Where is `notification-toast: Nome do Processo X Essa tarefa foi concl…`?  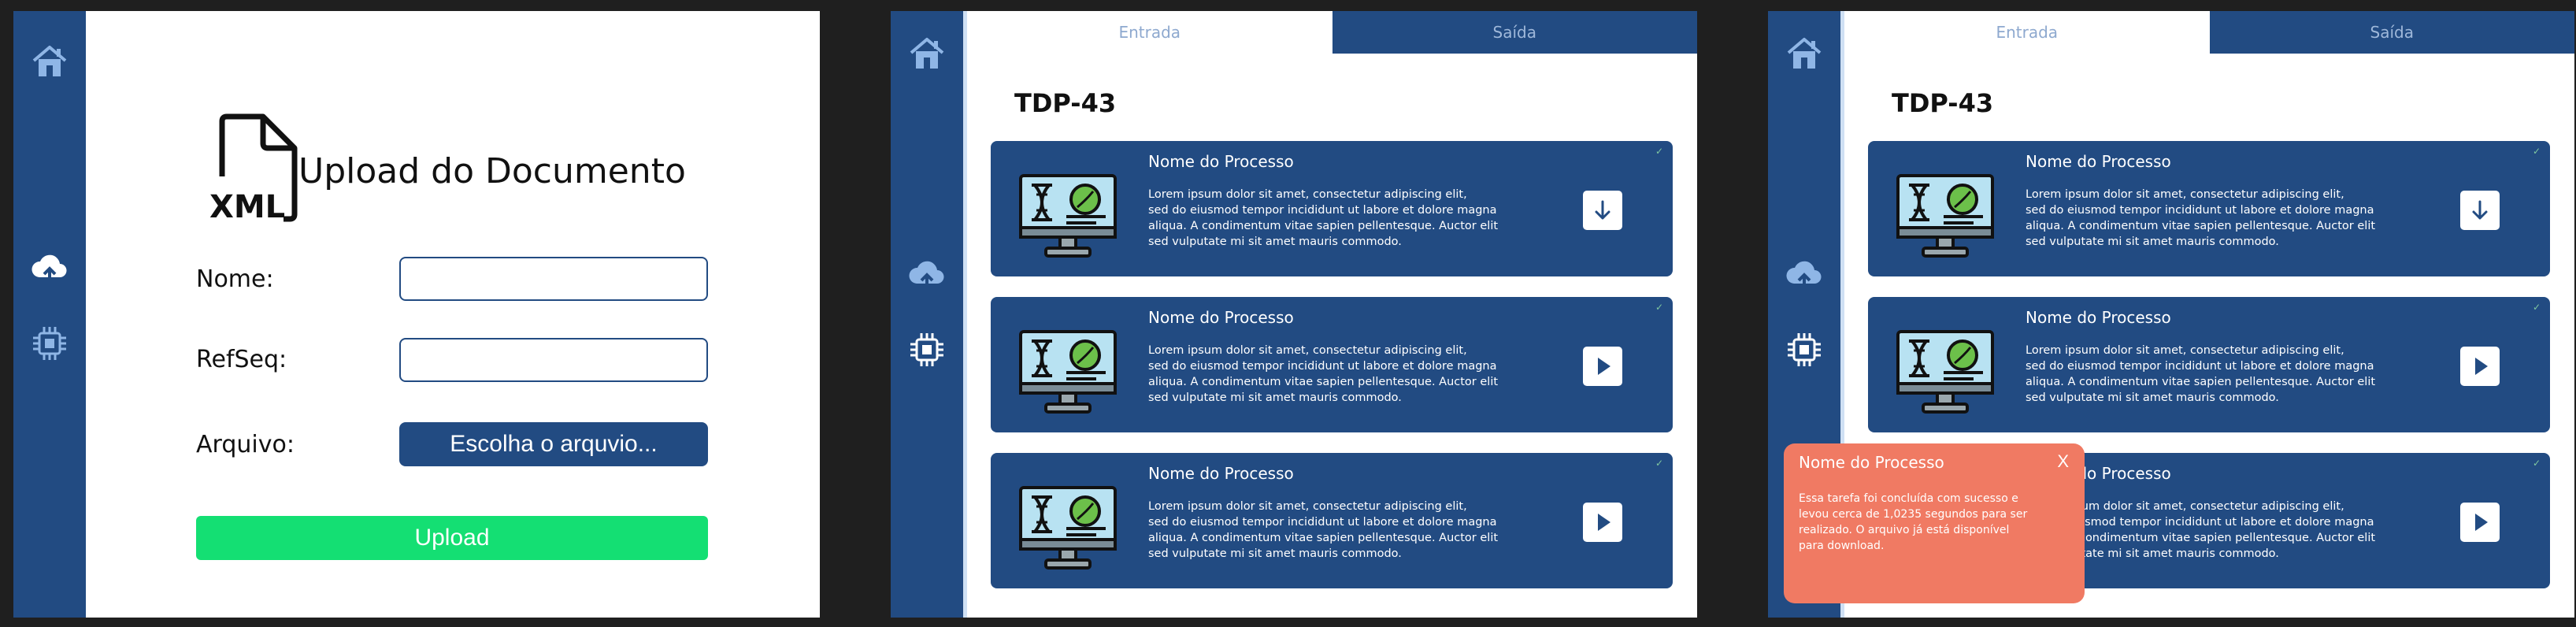 notification-toast: Nome do Processo X Essa tarefa foi concl… is located at coordinates (1934, 523).